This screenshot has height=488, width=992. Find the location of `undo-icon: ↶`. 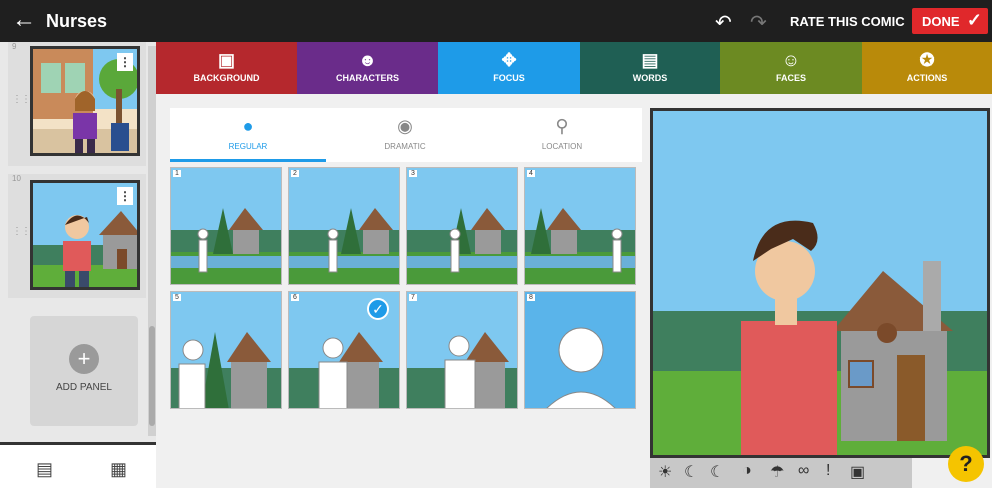

undo-icon: ↶ is located at coordinates (723, 22).